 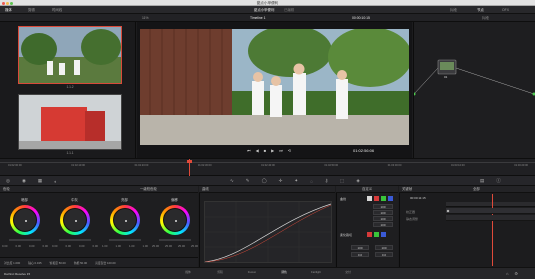 What do you see at coordinates (131, 246) in the screenshot?
I see `gain-g-value: 1.00` at bounding box center [131, 246].